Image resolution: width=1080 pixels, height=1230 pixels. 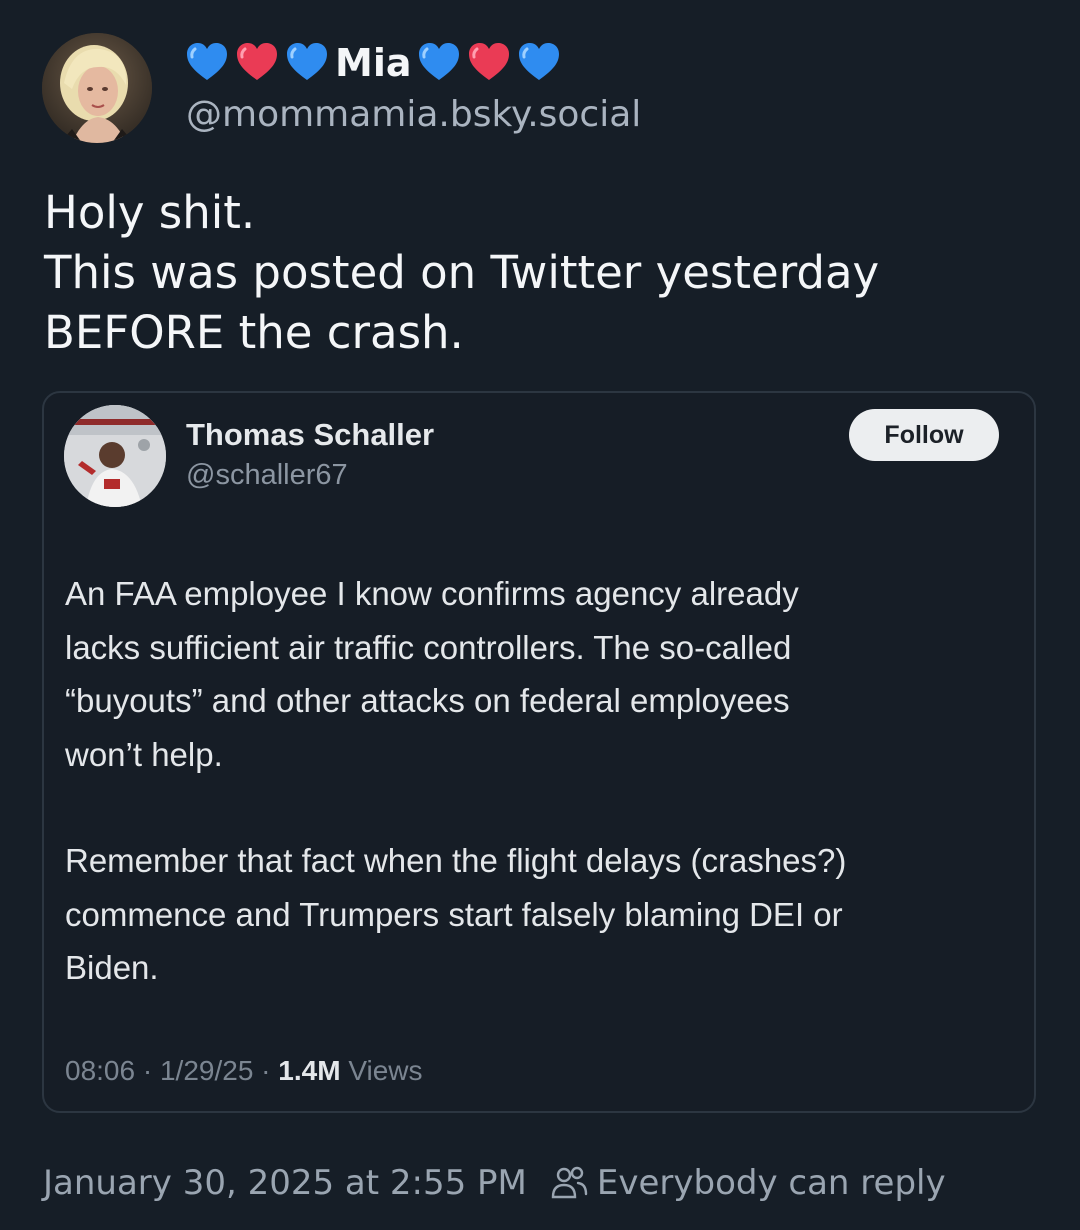 I want to click on people-icon, so click(x=569, y=1183).